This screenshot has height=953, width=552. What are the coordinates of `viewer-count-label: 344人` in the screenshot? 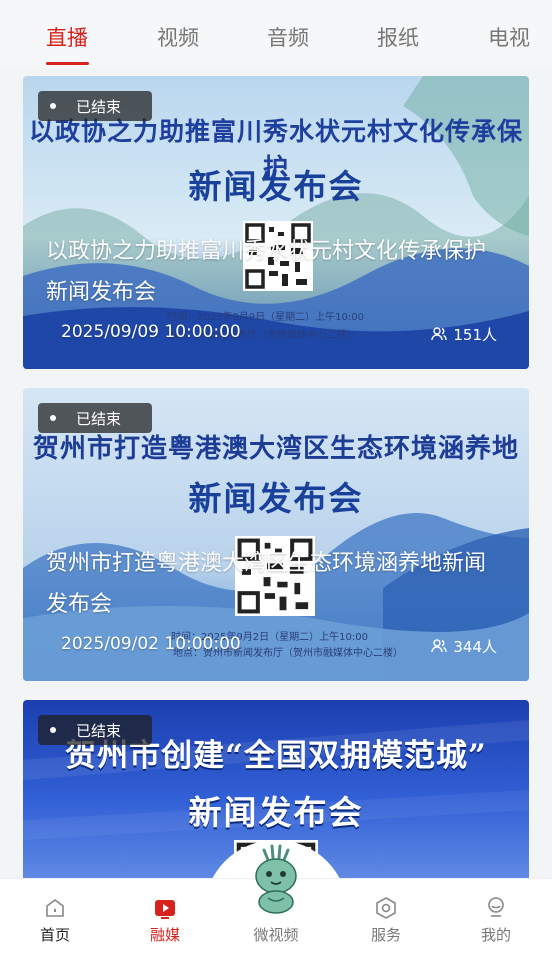 It's located at (475, 647).